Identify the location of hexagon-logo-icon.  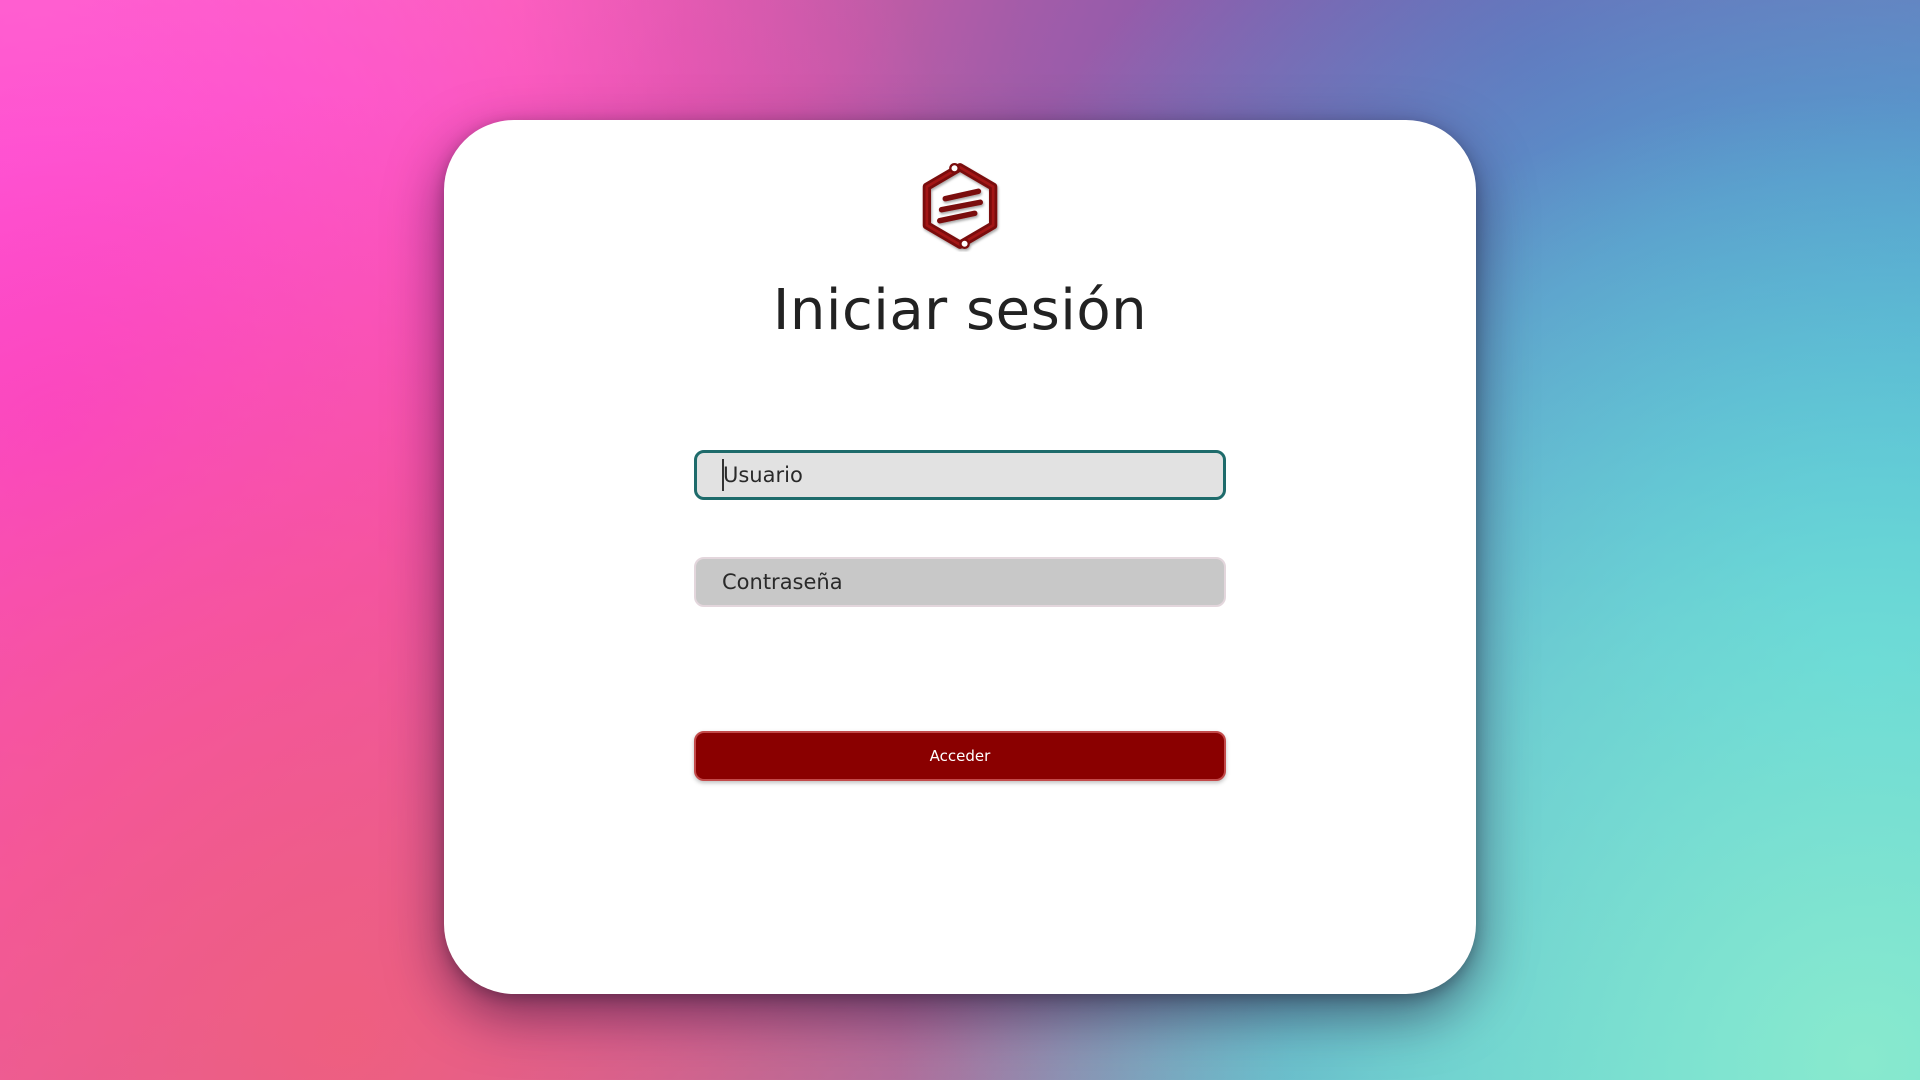
(960, 206).